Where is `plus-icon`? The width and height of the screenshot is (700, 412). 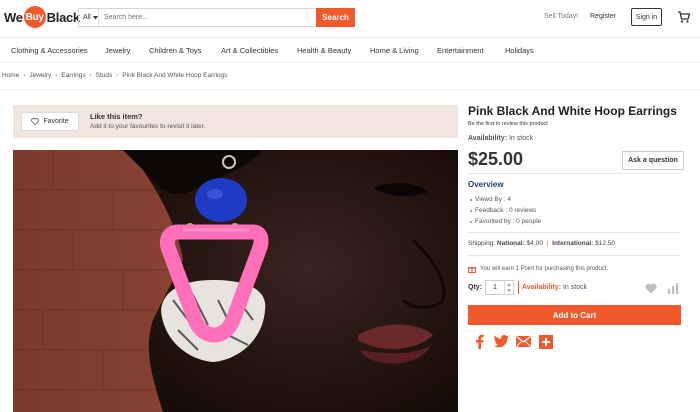
plus-icon is located at coordinates (545, 341).